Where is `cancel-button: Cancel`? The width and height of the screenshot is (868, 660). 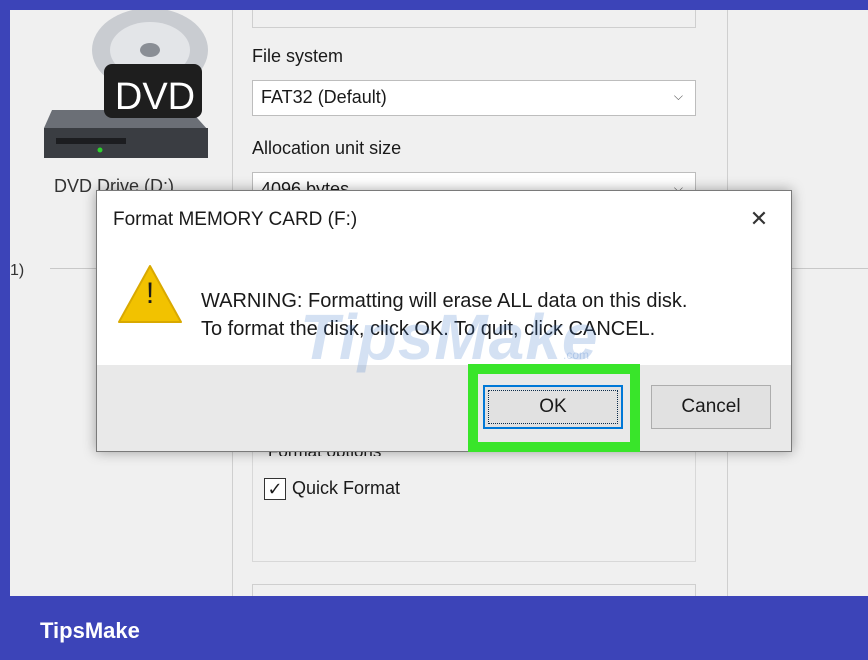 cancel-button: Cancel is located at coordinates (711, 407).